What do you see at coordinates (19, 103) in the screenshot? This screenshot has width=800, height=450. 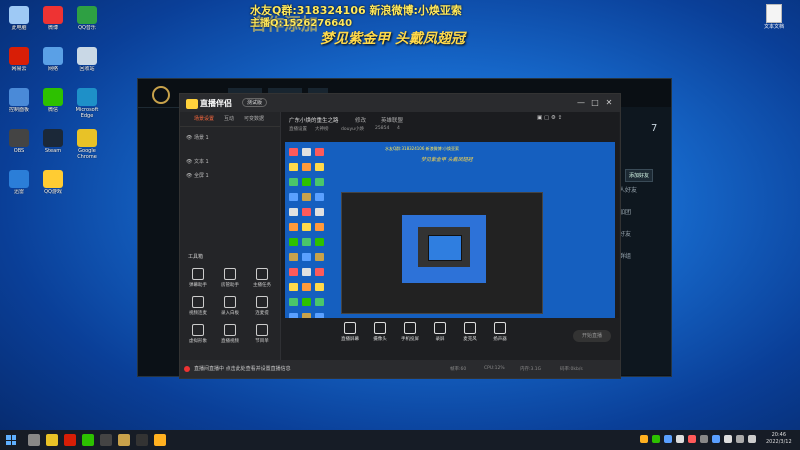 I see `desktop-icon: 控制面板` at bounding box center [19, 103].